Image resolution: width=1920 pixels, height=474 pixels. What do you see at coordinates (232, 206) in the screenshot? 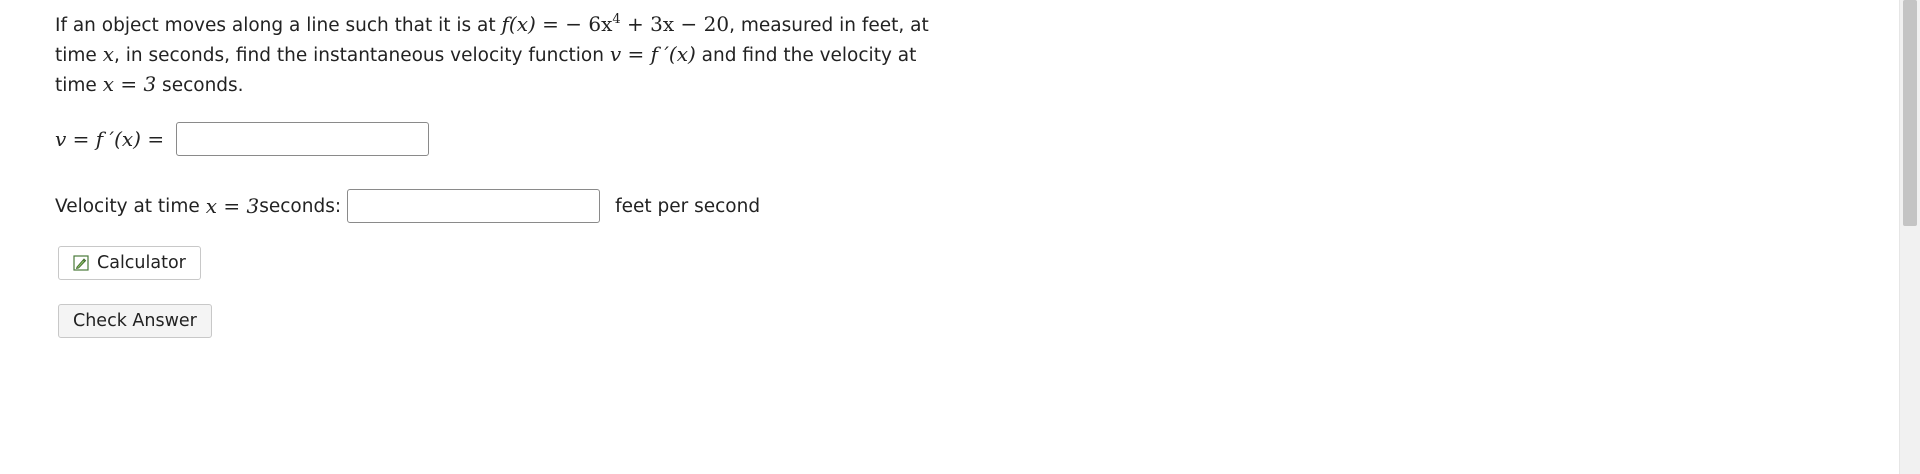
I see `velocity-at-time-equation: x = 3` at bounding box center [232, 206].